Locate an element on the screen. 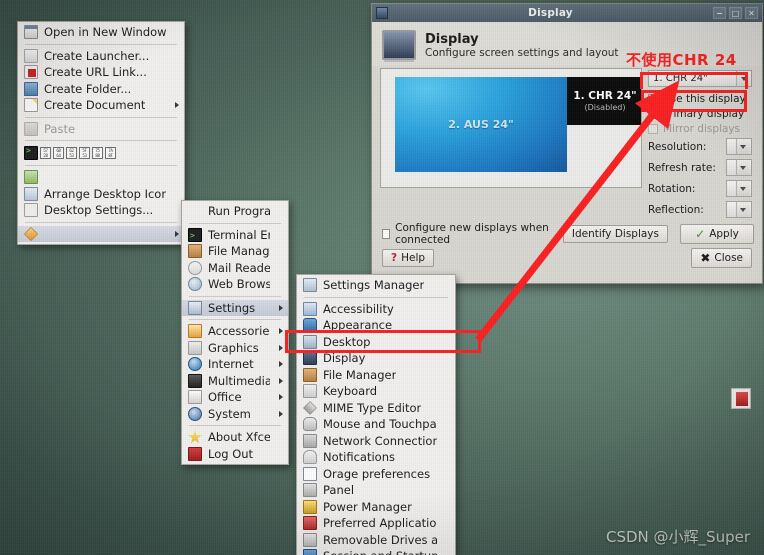  menu-item-mime-type-editor: MIME Type Editor is located at coordinates (376, 408).